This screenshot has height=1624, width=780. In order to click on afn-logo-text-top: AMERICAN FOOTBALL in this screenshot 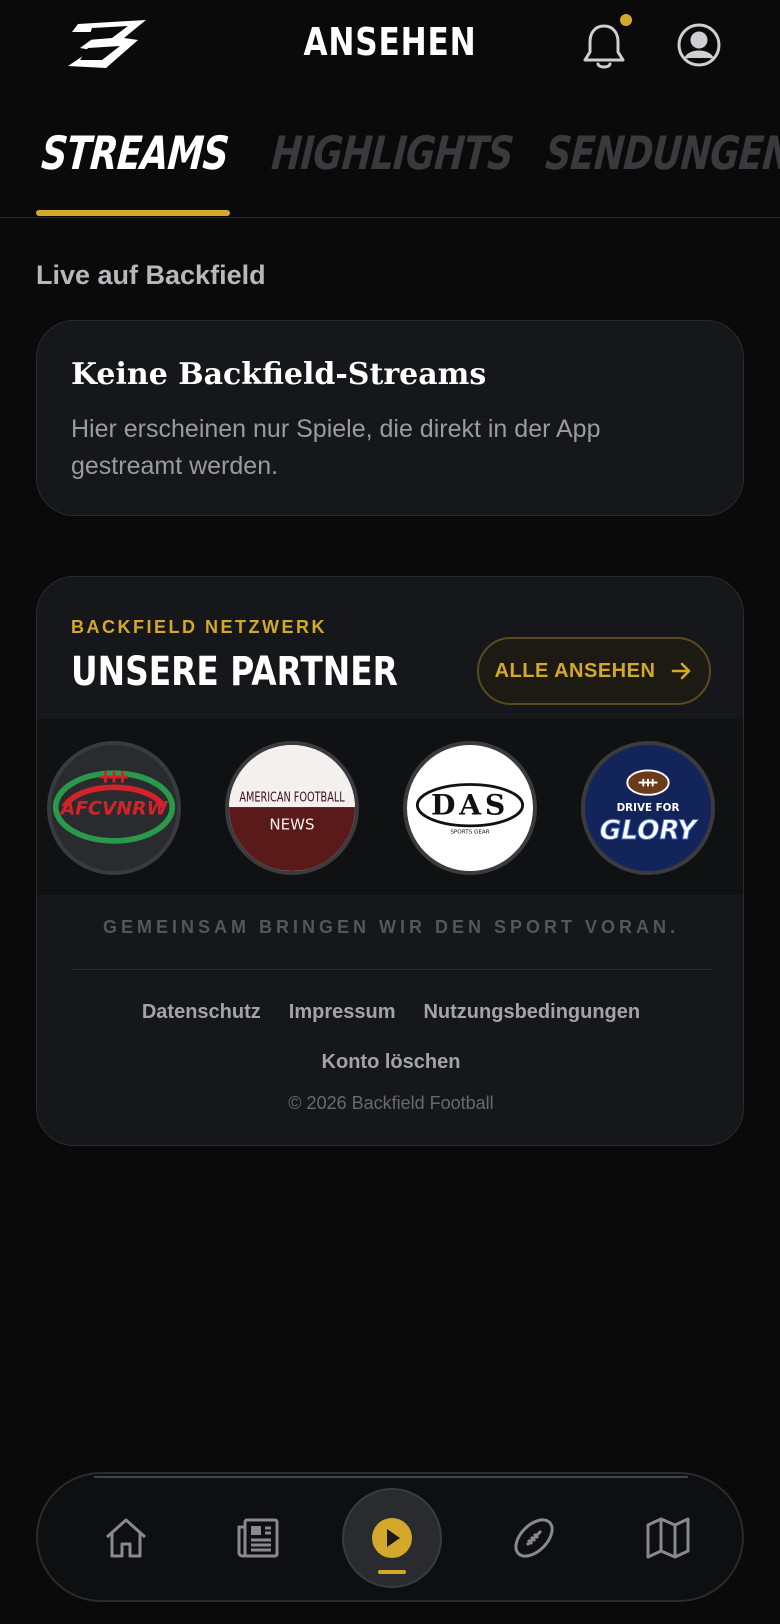, I will do `click(292, 797)`.